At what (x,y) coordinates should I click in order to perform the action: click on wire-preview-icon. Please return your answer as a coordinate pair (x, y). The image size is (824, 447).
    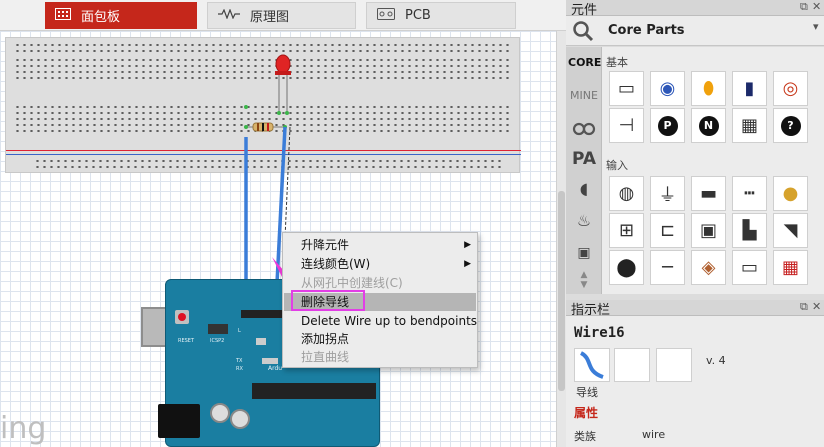
    Looking at the image, I should click on (592, 365).